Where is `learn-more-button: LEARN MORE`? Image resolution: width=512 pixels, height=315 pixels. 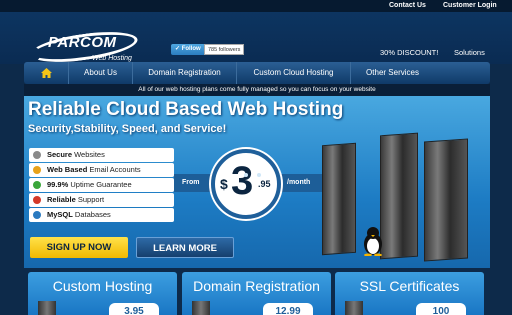 learn-more-button: LEARN MORE is located at coordinates (185, 247).